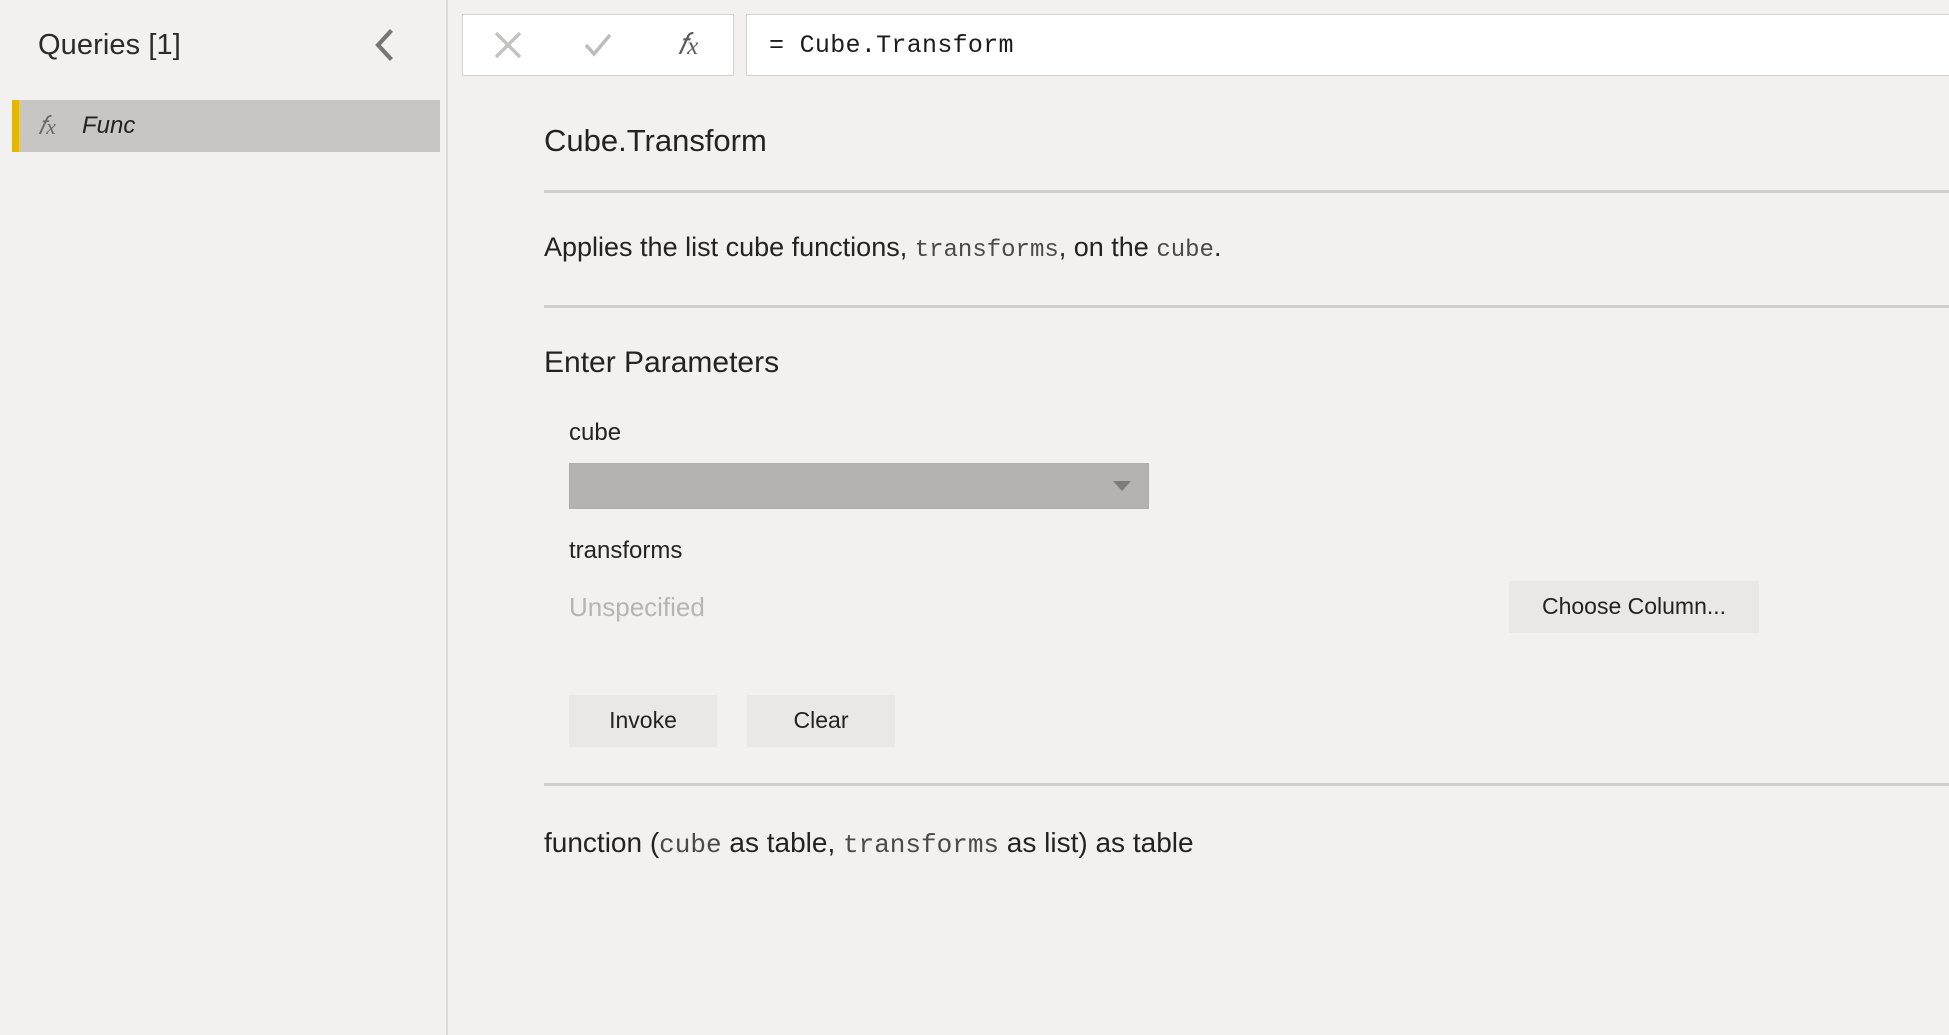  I want to click on signature-keyword-function: function (, so click(602, 842).